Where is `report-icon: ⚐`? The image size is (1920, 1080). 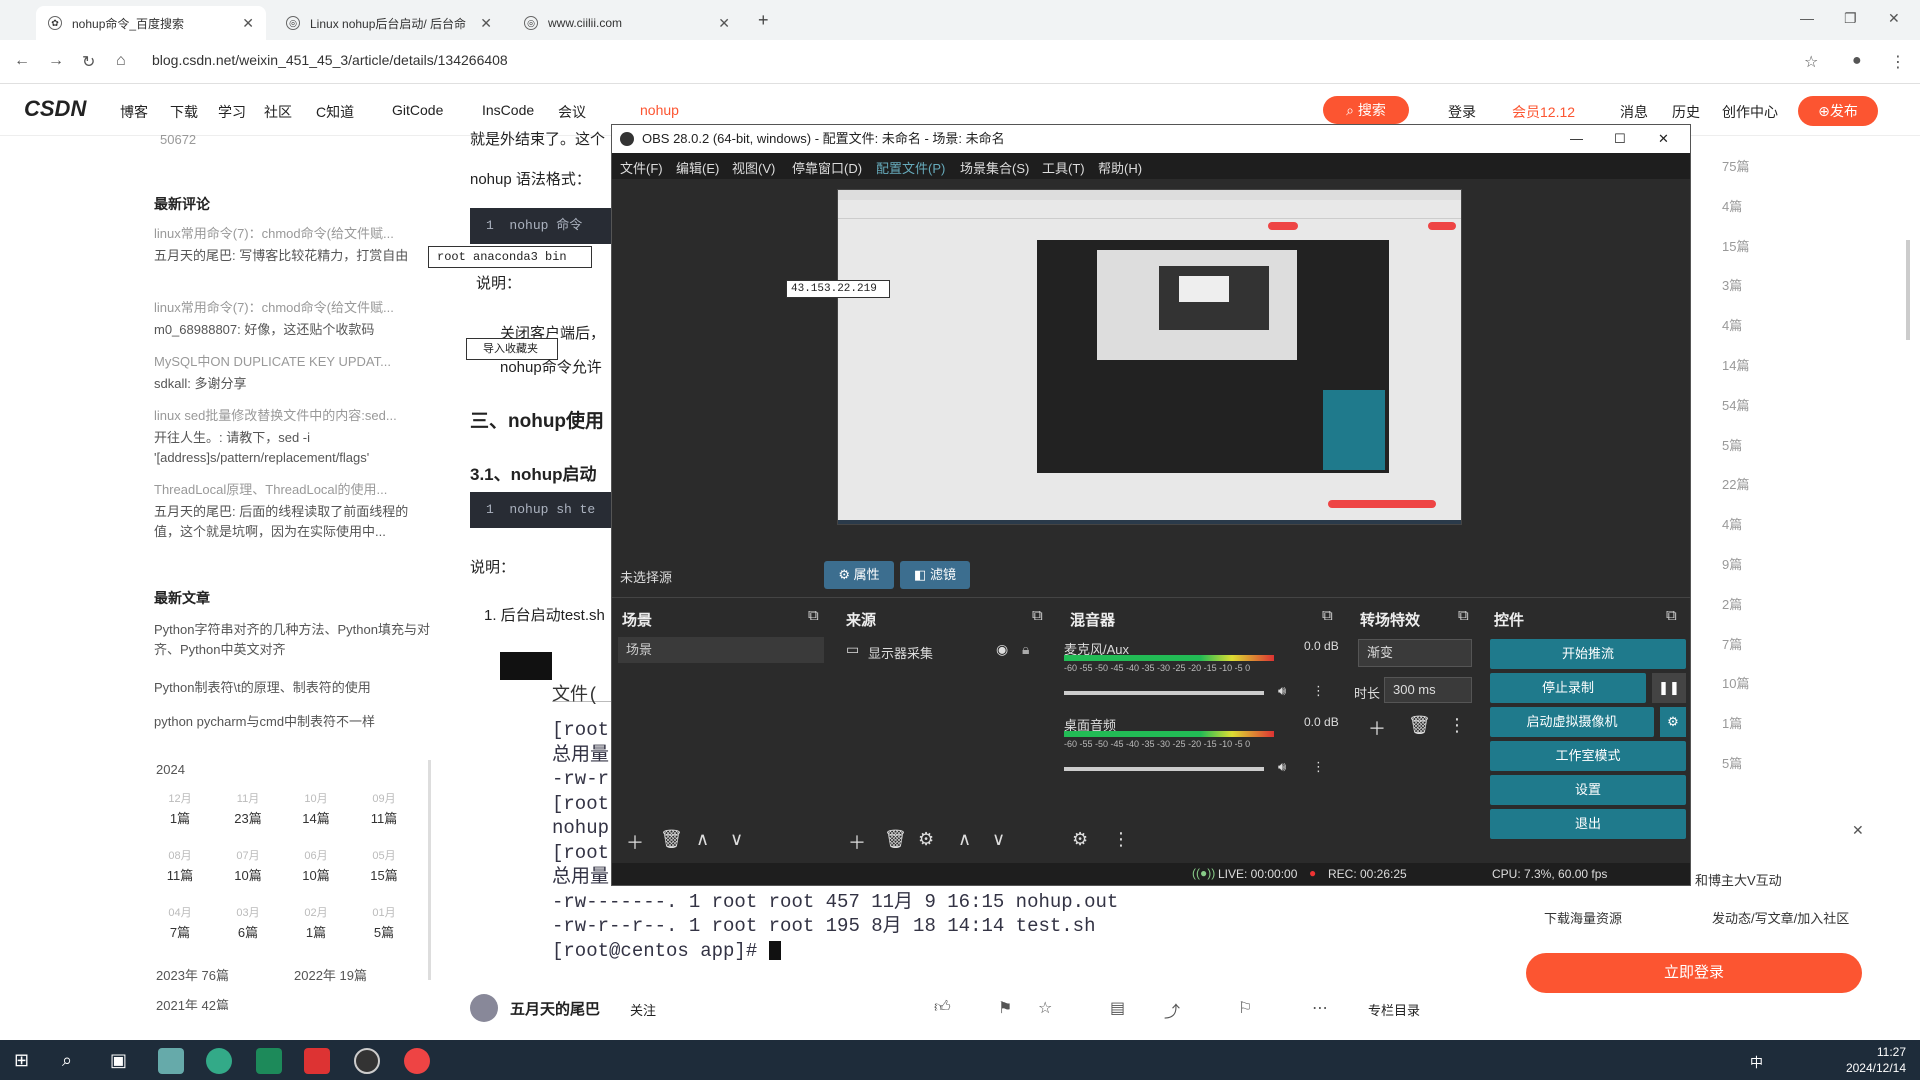 report-icon: ⚐ is located at coordinates (1245, 1008).